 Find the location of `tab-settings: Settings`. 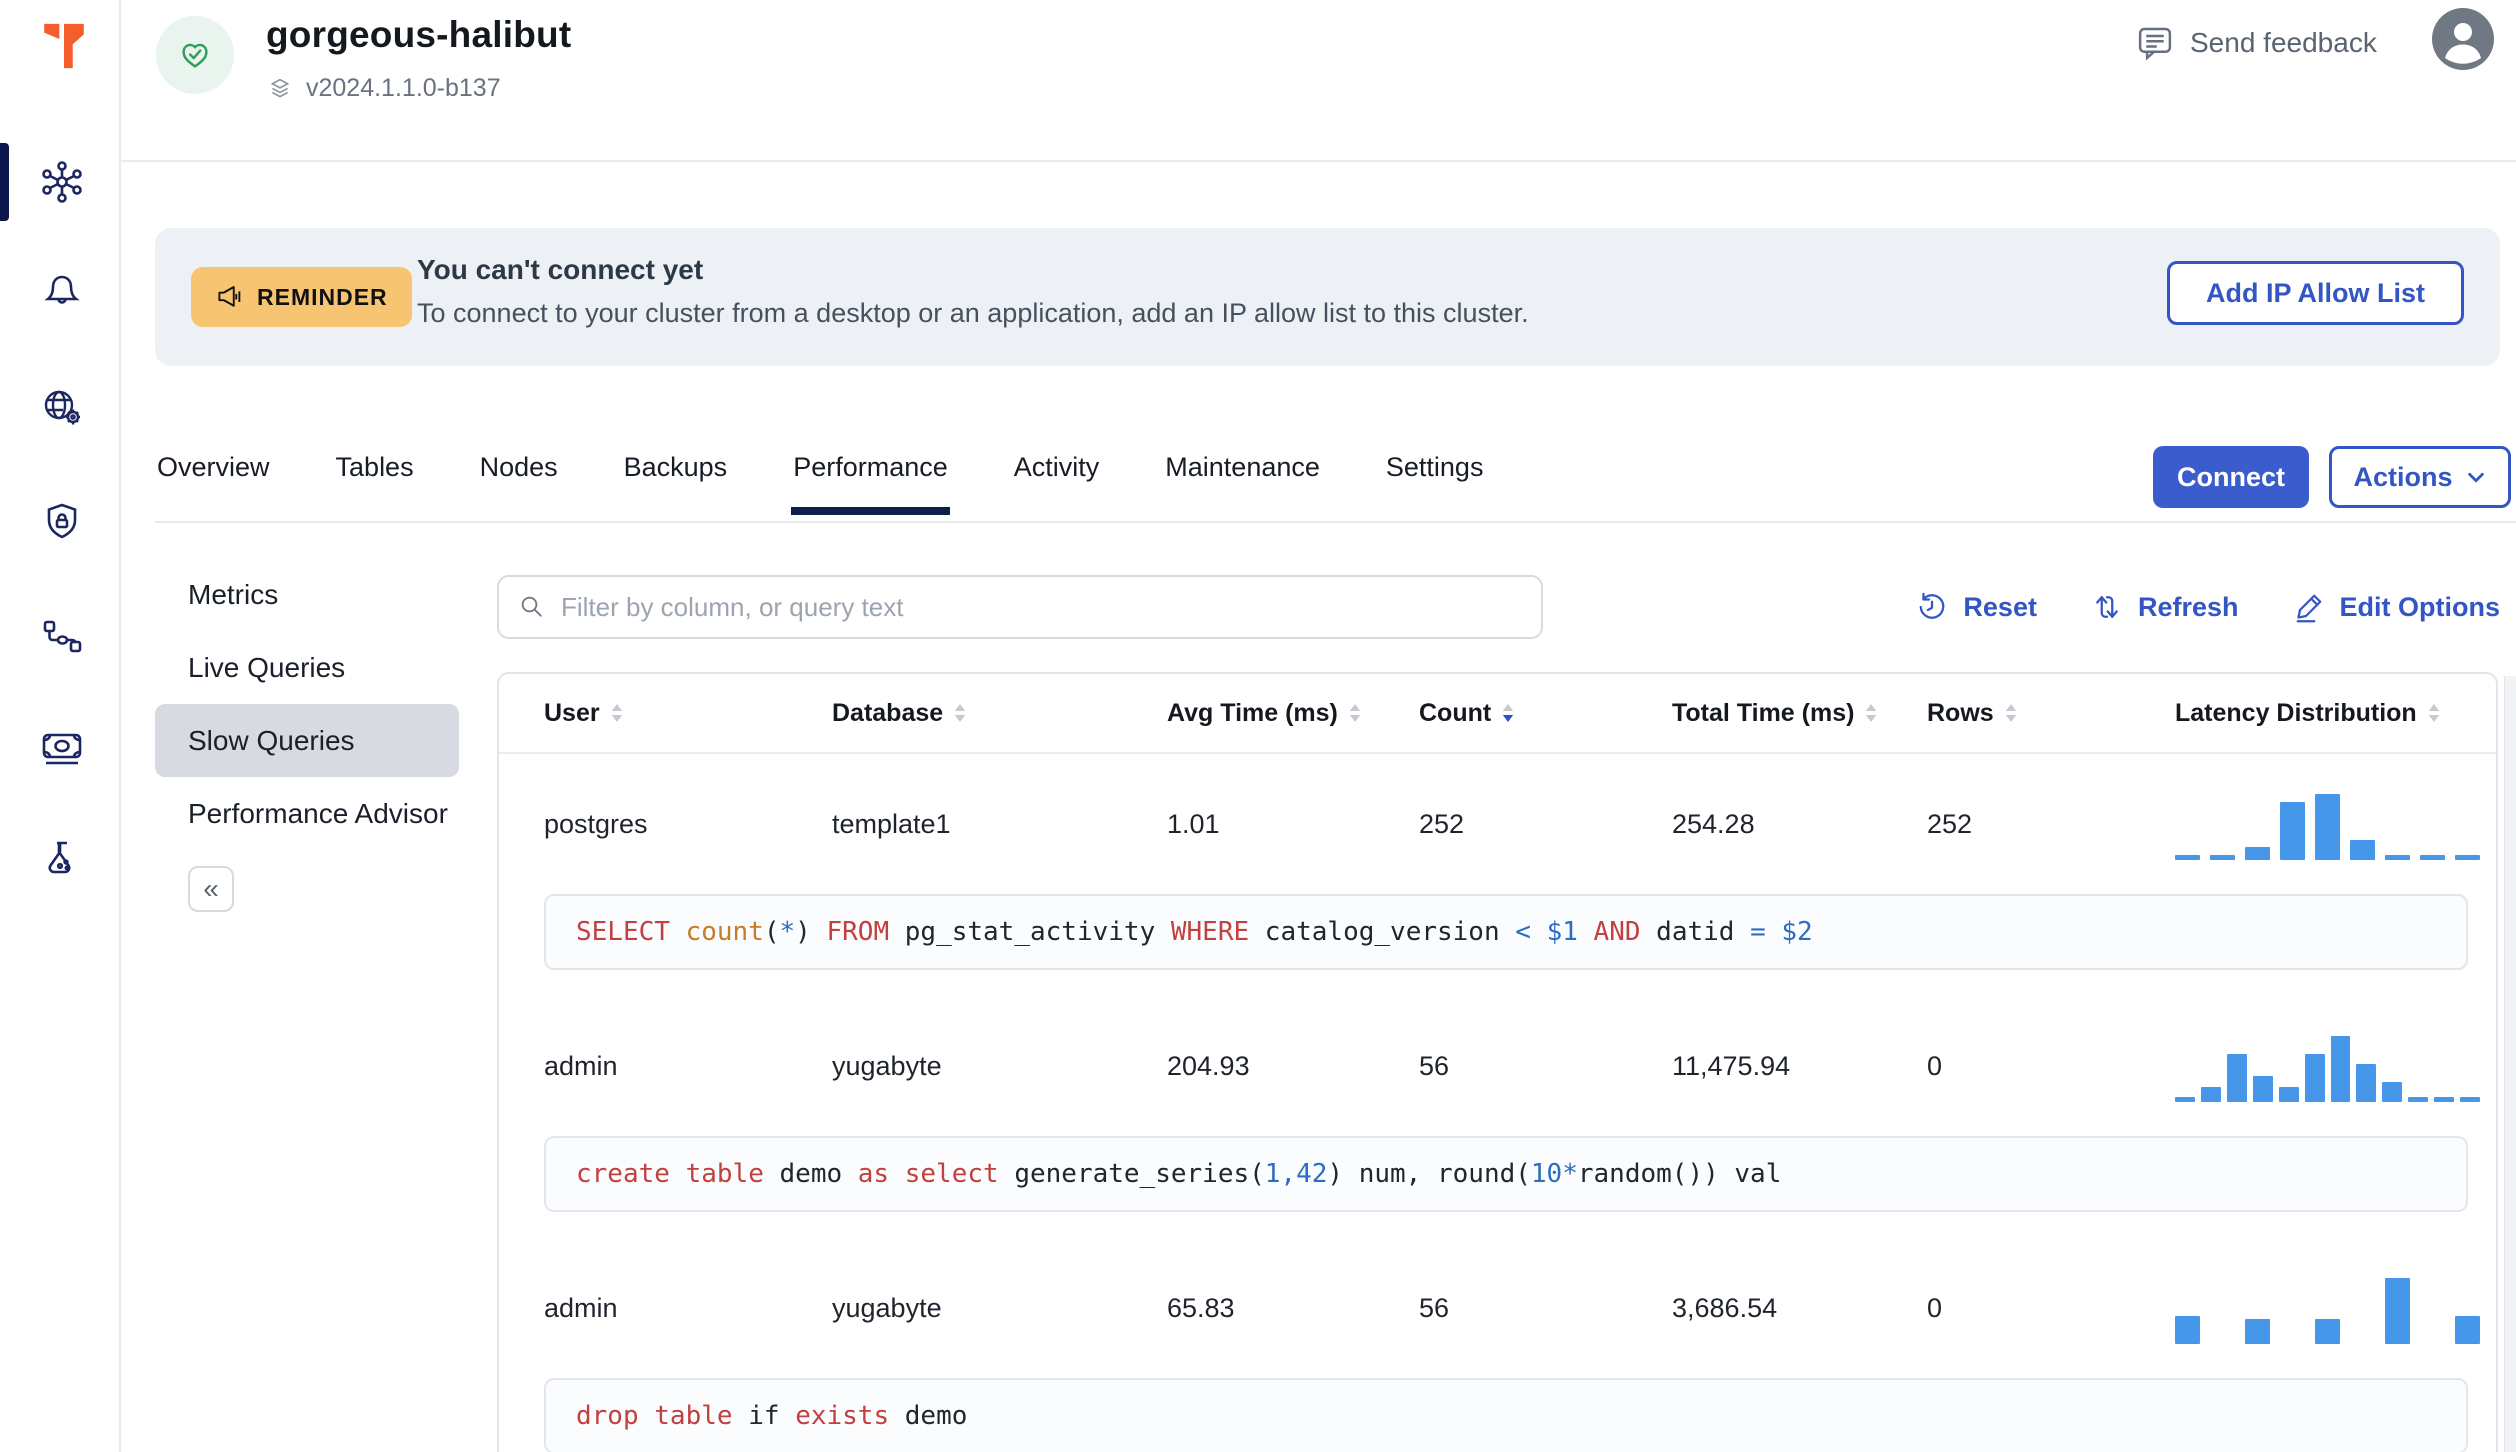

tab-settings: Settings is located at coordinates (1435, 483).